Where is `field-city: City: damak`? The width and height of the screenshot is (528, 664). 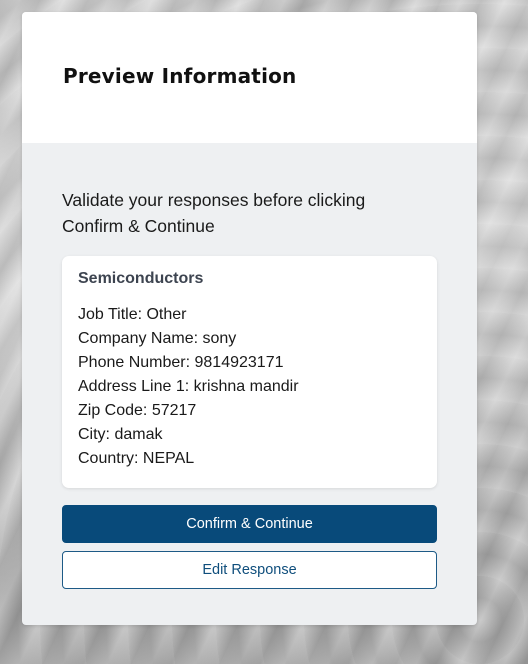
field-city: City: damak is located at coordinates (120, 434).